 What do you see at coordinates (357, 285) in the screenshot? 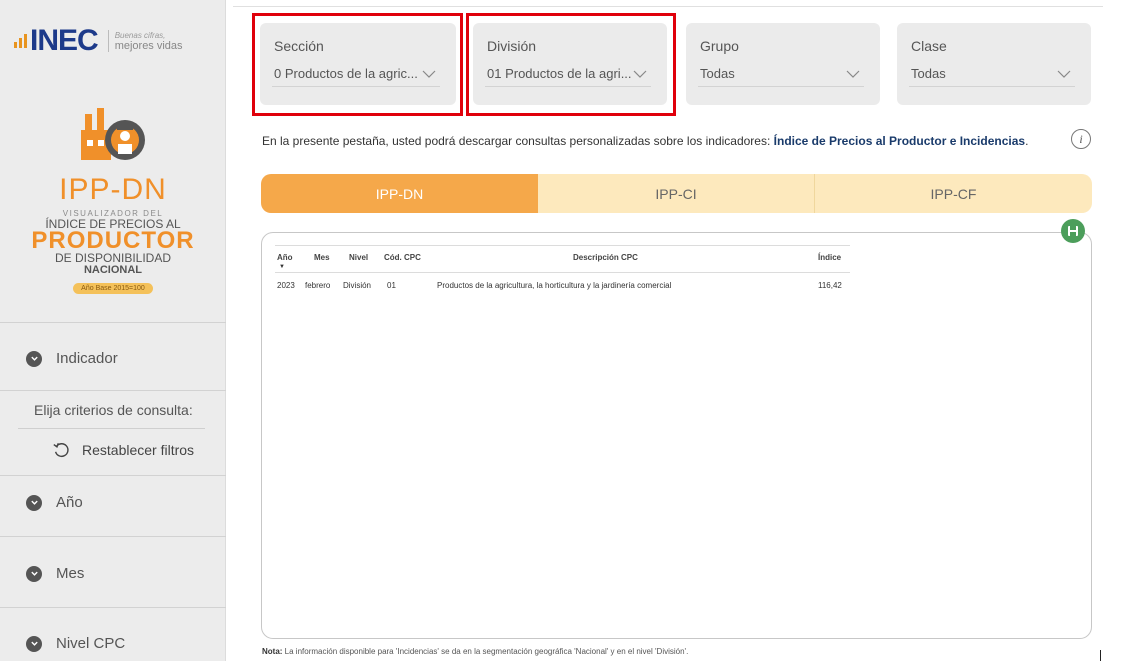
I see `table-cell: División` at bounding box center [357, 285].